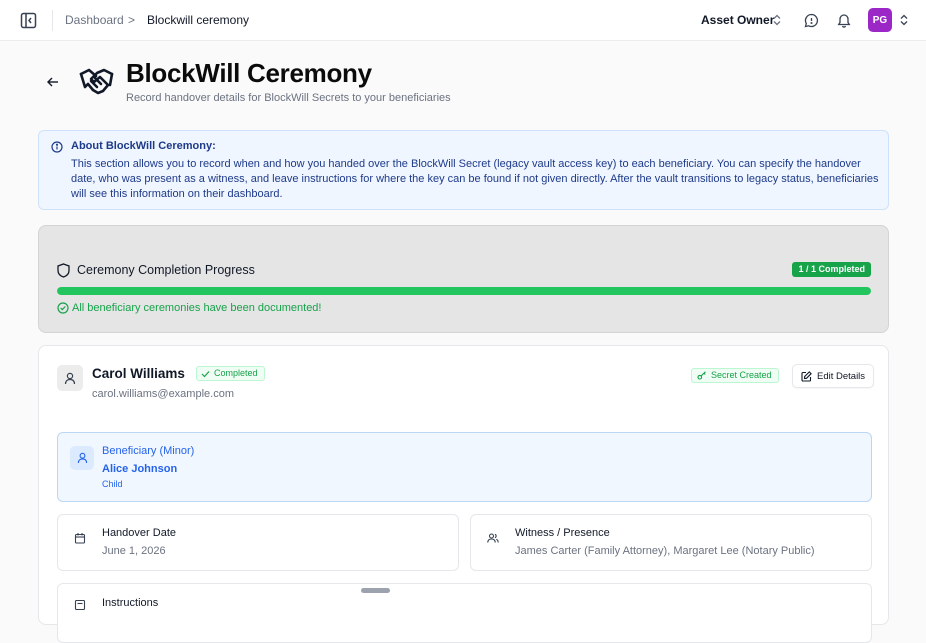 This screenshot has height=643, width=926. I want to click on minor-avatar, so click(82, 458).